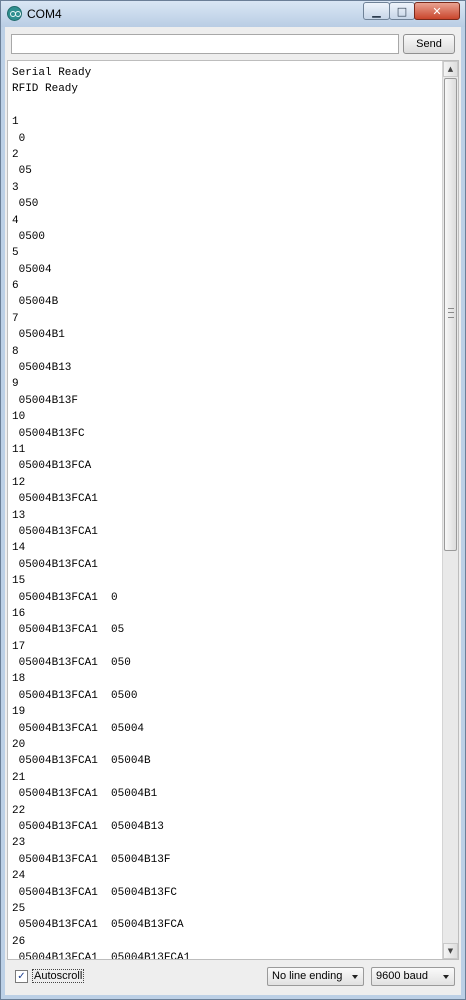  Describe the element at coordinates (307, 976) in the screenshot. I see `line-ending-value: No line ending` at that location.